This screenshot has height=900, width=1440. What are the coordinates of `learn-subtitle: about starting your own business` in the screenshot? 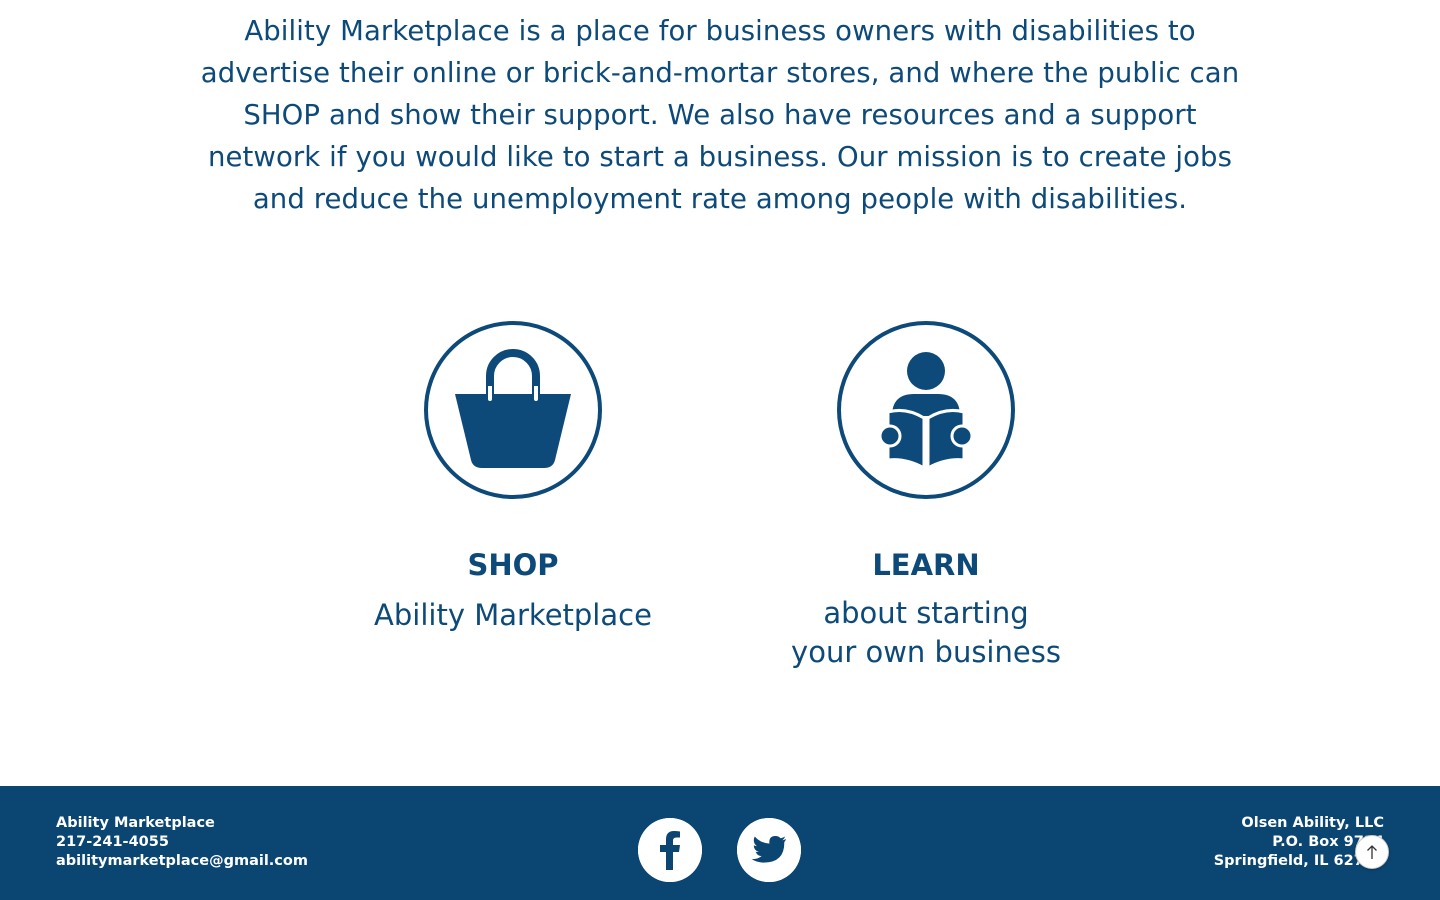 It's located at (926, 633).